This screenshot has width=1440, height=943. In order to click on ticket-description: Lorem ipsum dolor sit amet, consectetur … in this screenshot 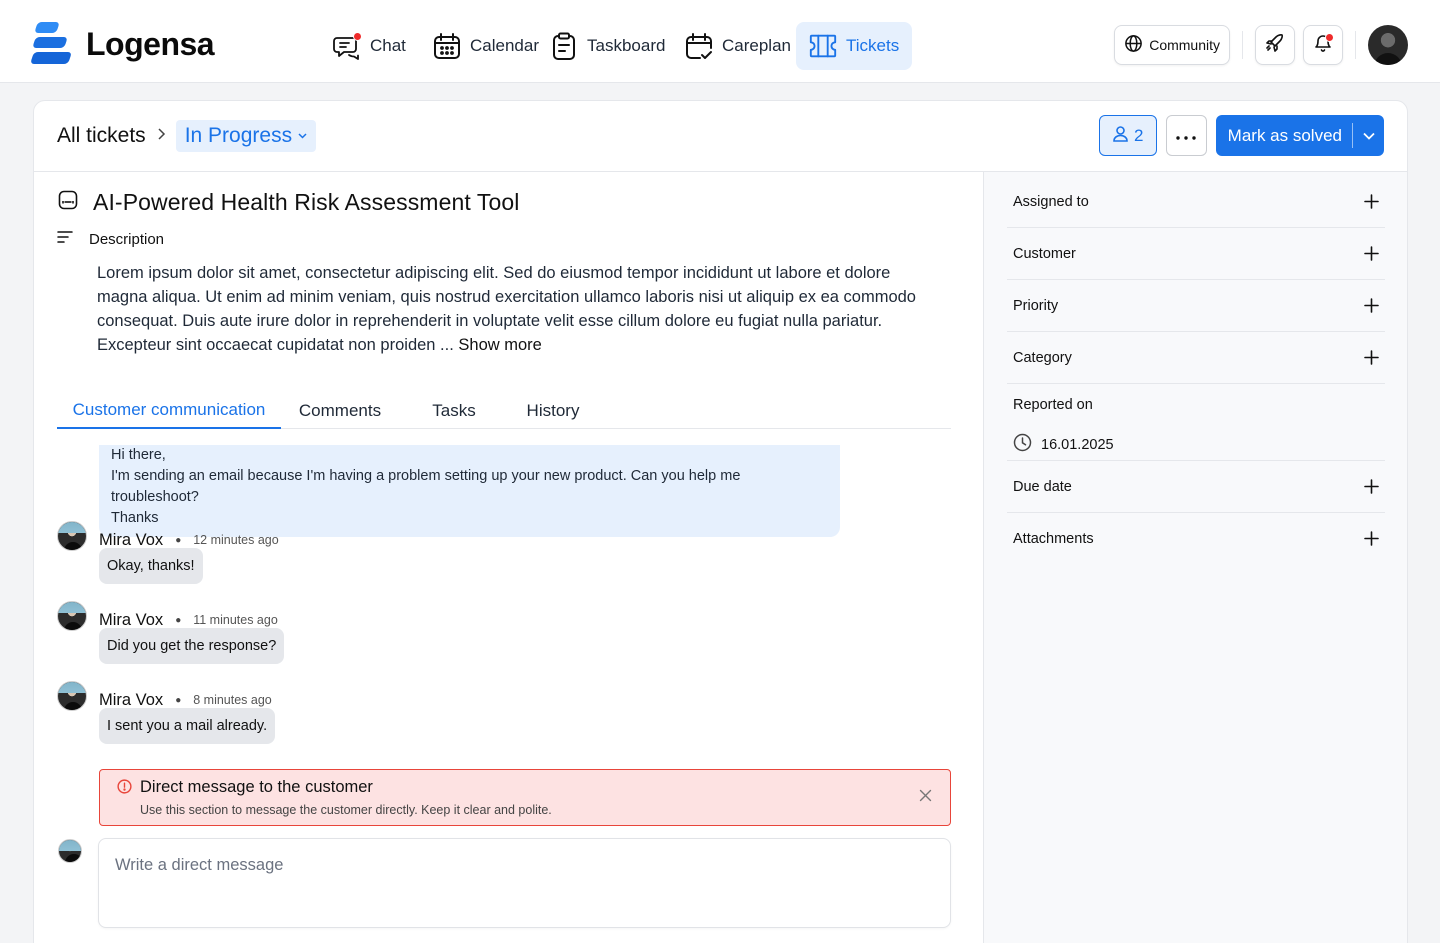, I will do `click(512, 309)`.